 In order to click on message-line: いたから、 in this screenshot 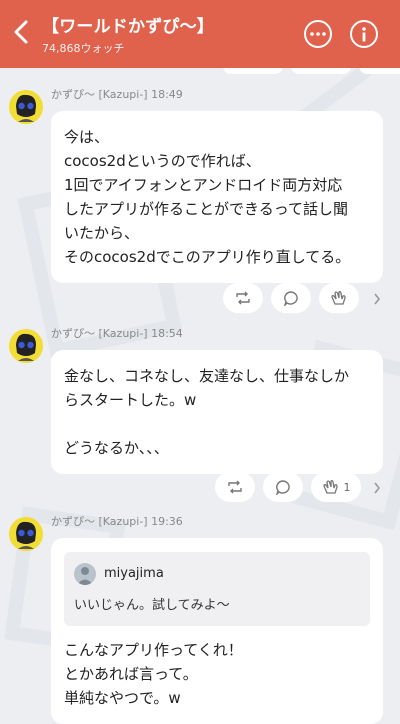, I will do `click(102, 233)`.